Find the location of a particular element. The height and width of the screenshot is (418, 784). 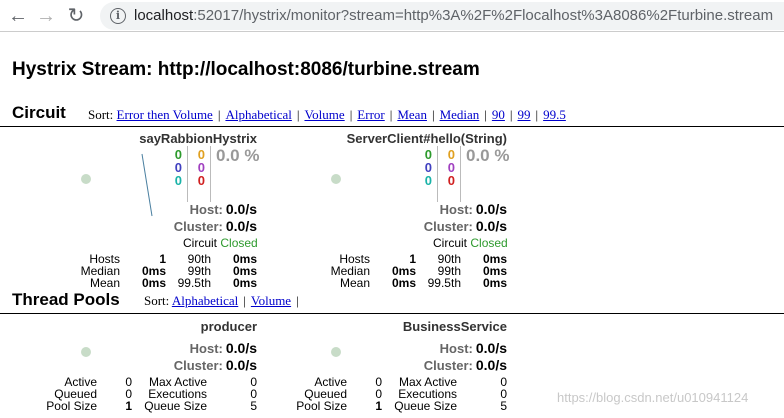

forward-arrow-icon: → is located at coordinates (46, 16).